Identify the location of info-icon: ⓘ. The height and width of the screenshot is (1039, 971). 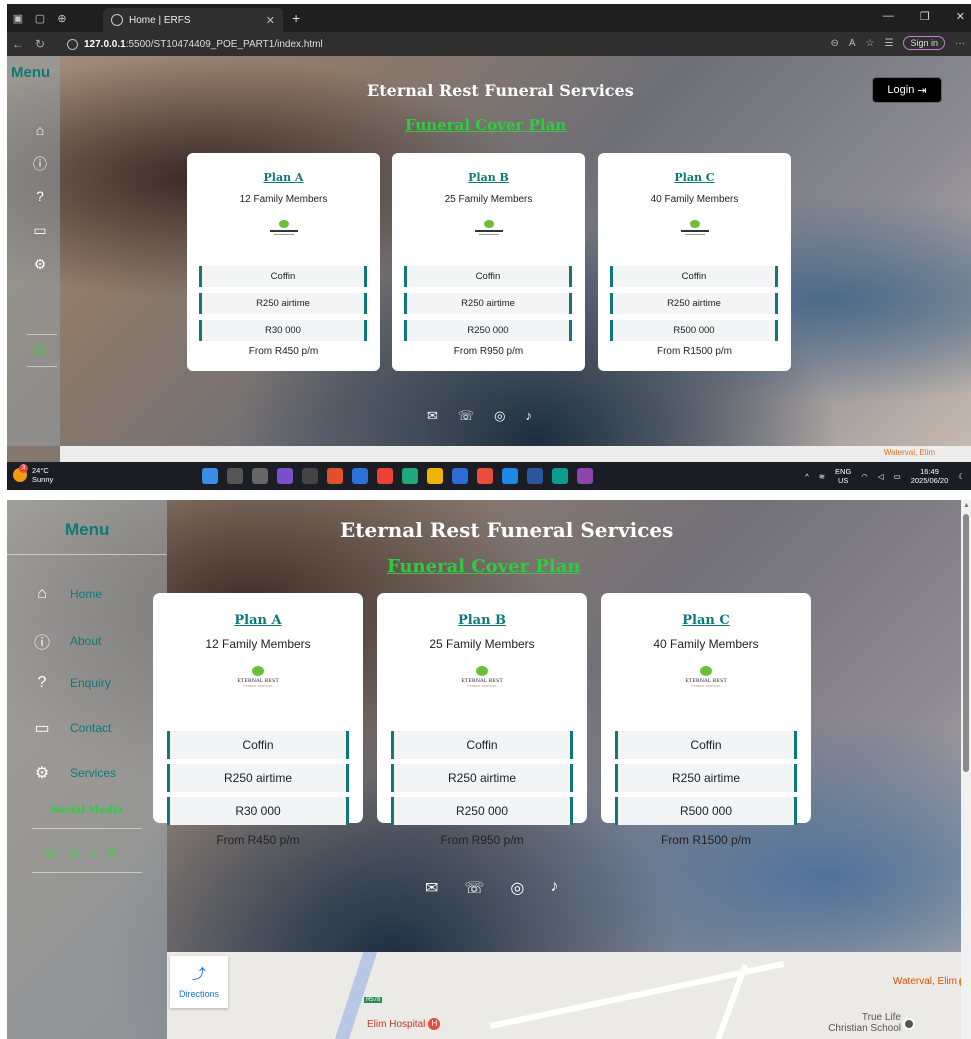
(40, 164).